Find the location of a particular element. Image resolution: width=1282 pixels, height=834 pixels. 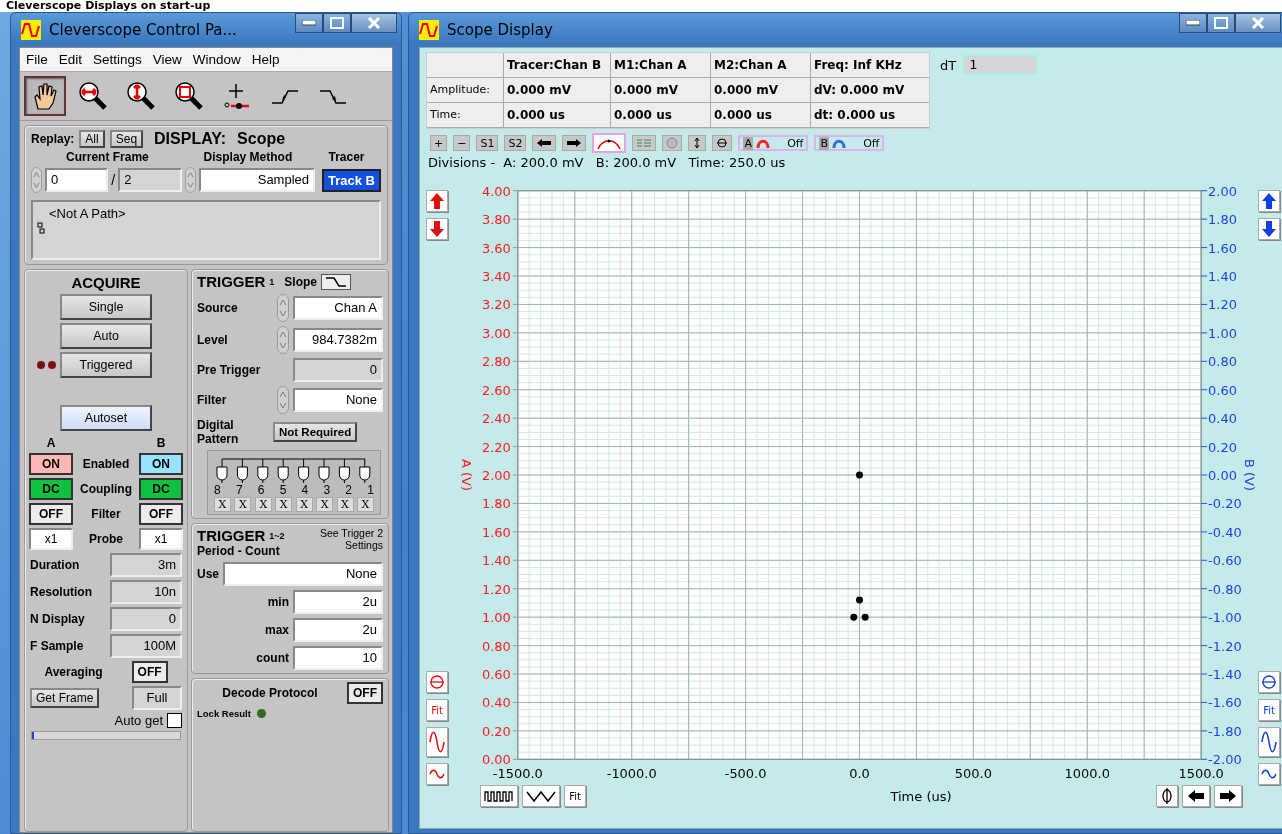

acquire-button: Single is located at coordinates (106, 307).